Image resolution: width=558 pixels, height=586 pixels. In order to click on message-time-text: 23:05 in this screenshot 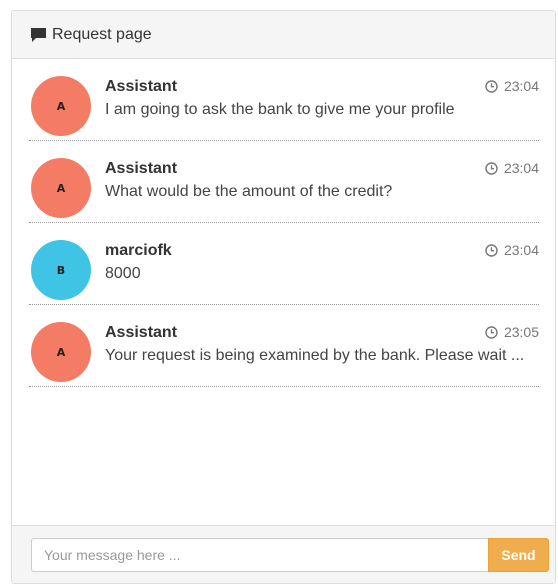, I will do `click(521, 332)`.